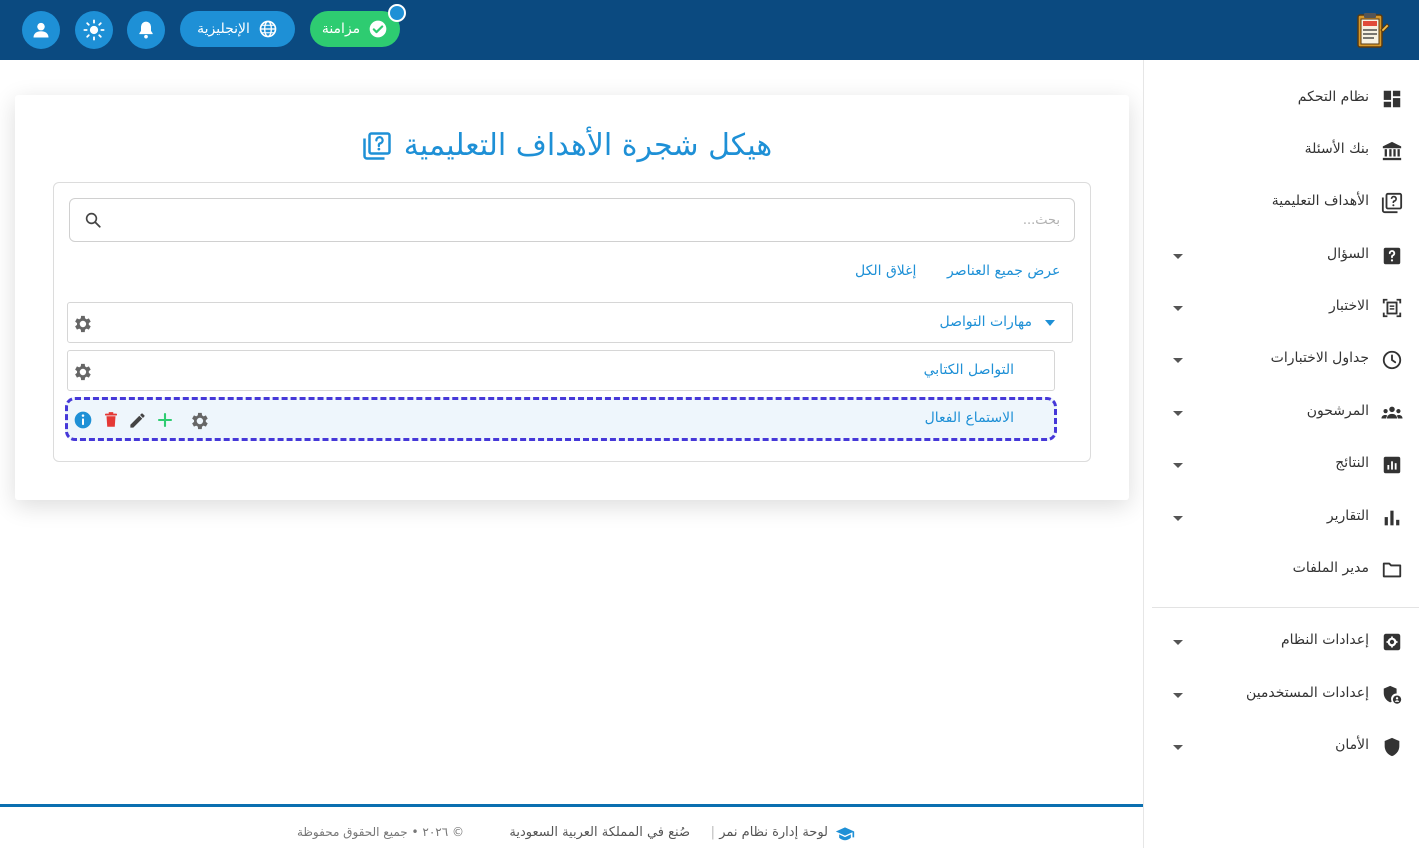  What do you see at coordinates (111, 420) in the screenshot?
I see `delete-icon` at bounding box center [111, 420].